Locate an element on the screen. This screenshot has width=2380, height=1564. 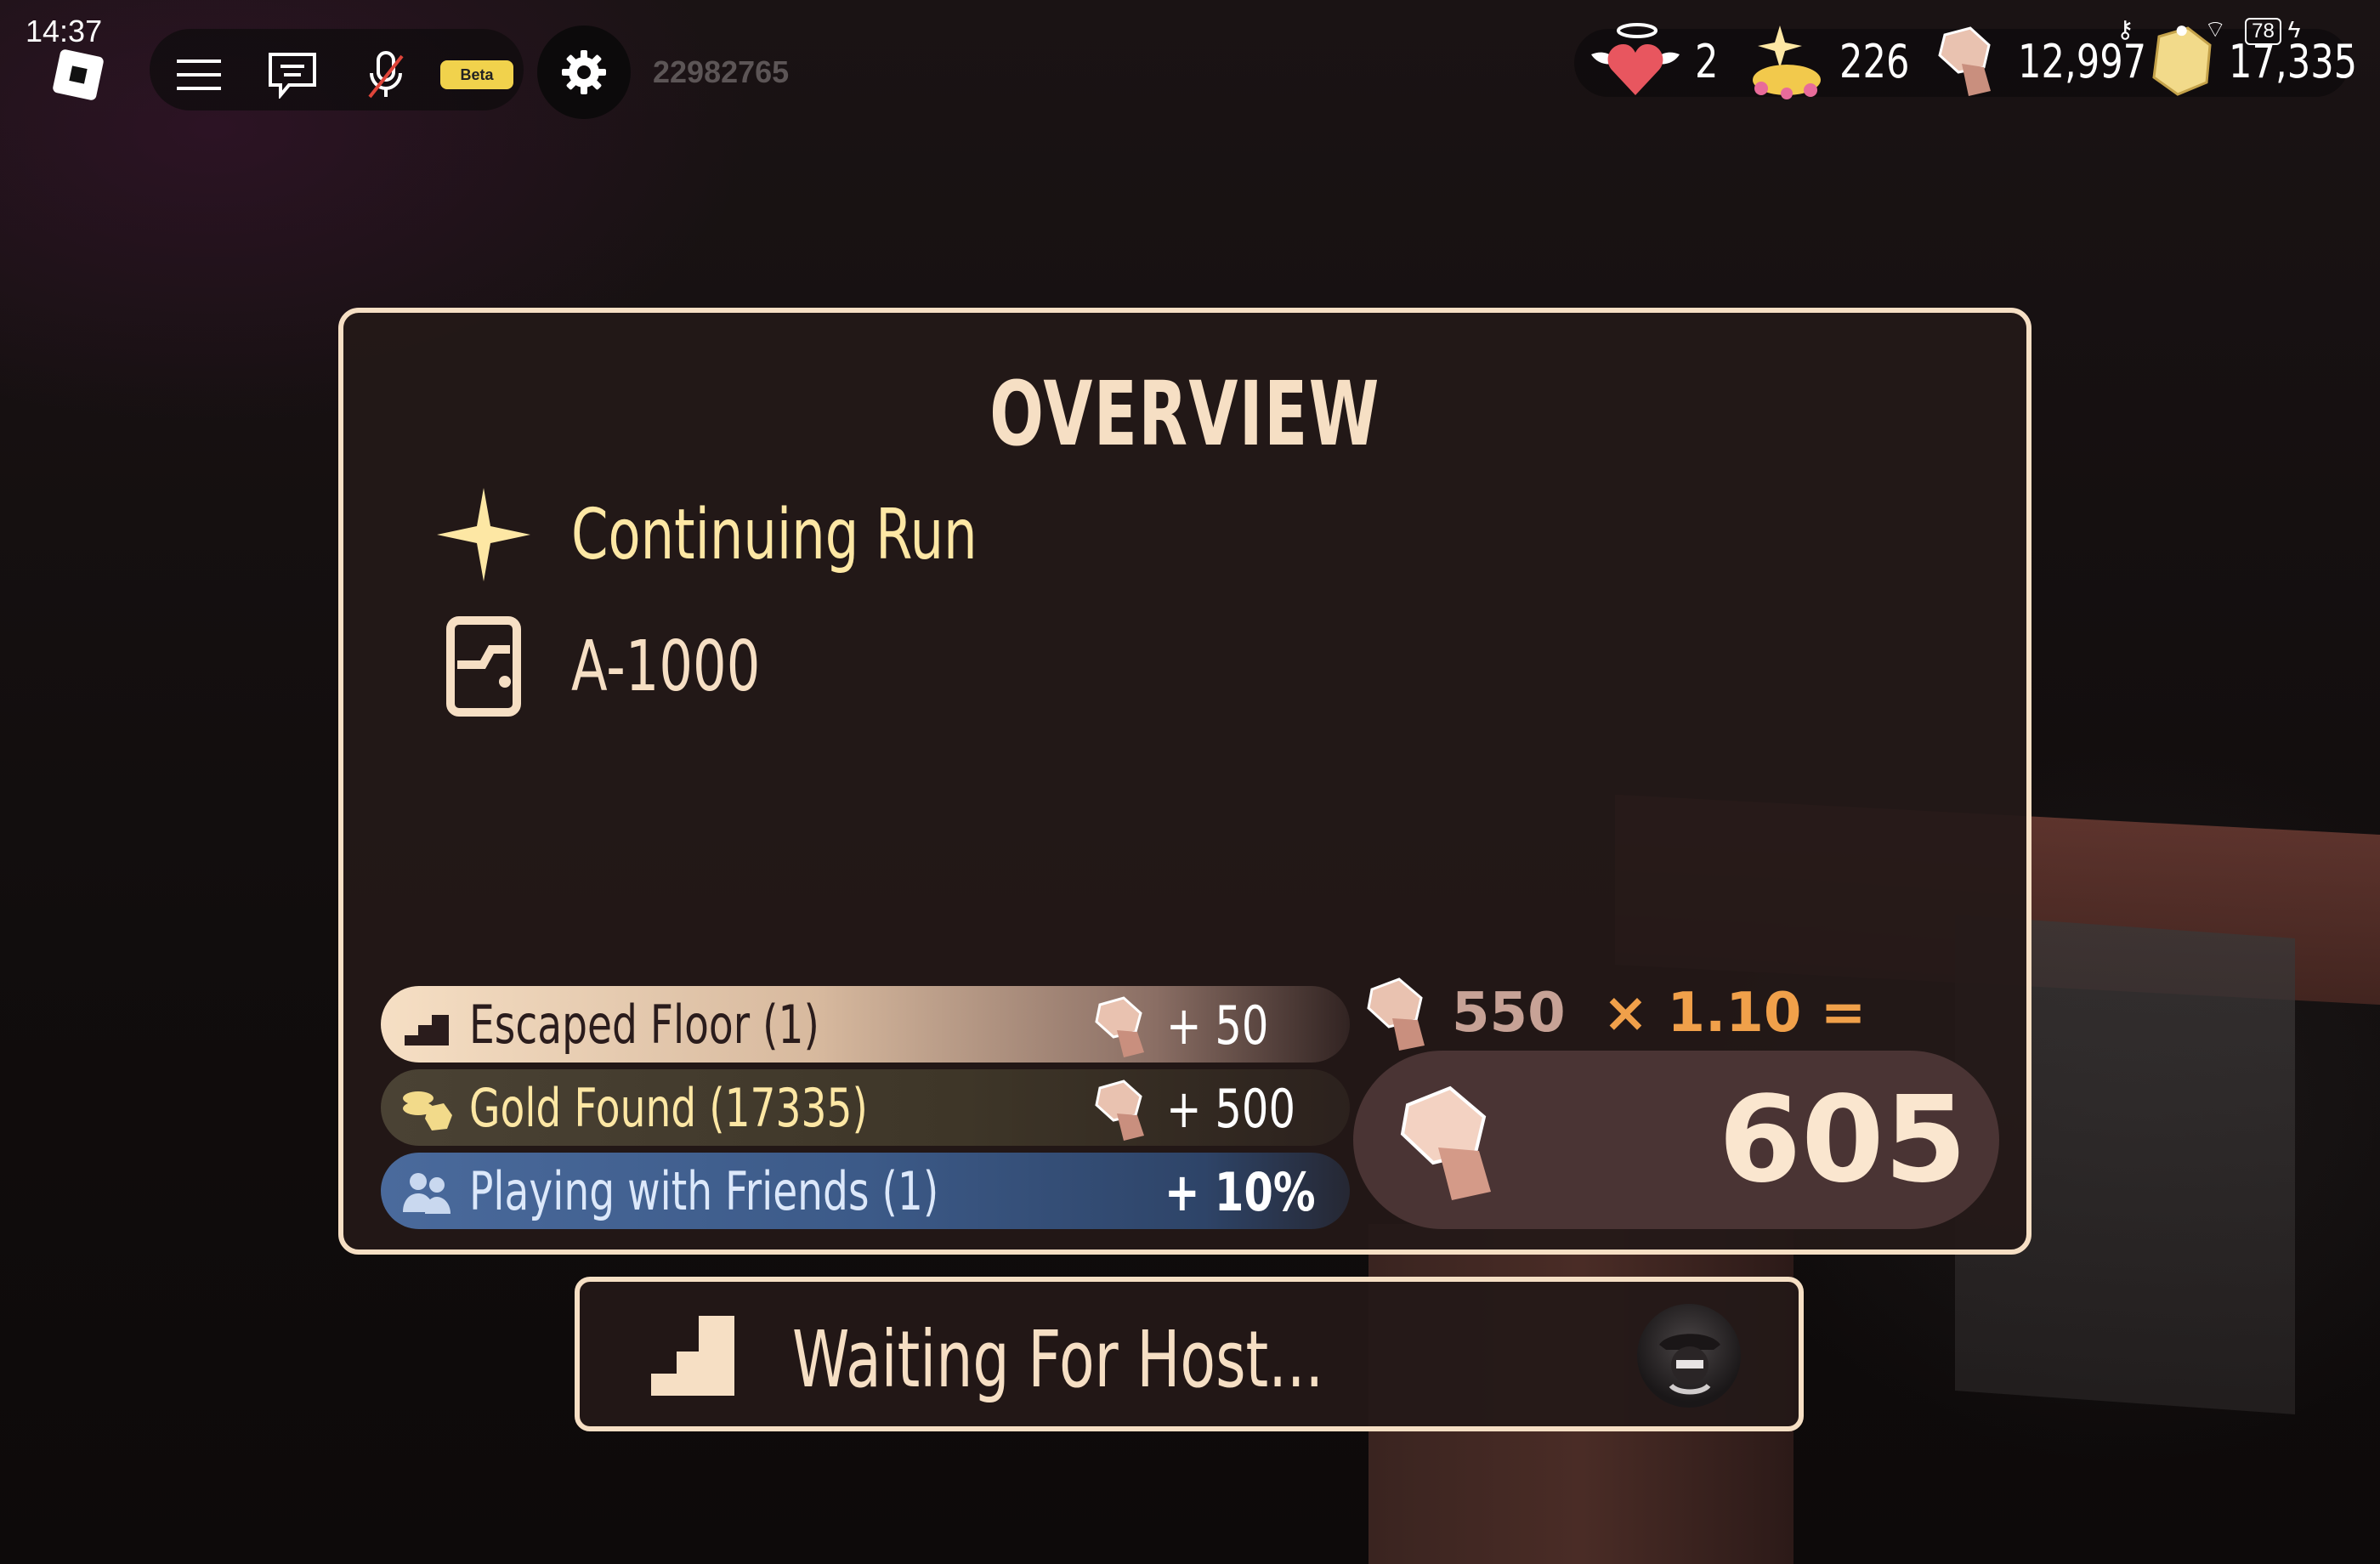
base-value: 550 is located at coordinates (1509, 1014).